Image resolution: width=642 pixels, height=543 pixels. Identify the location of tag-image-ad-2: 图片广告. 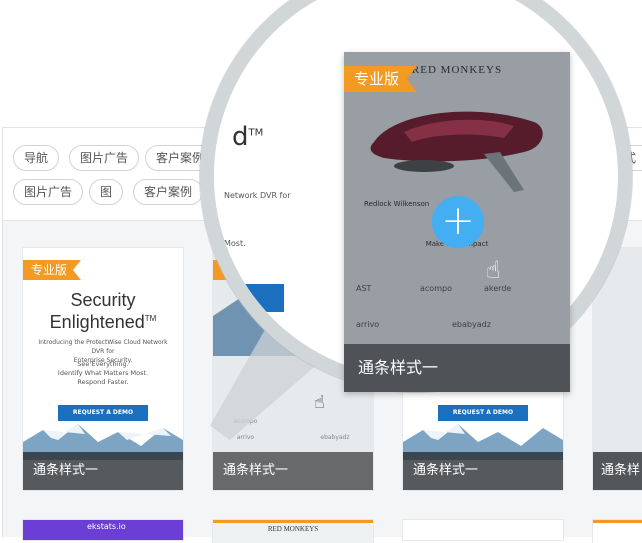
(48, 192).